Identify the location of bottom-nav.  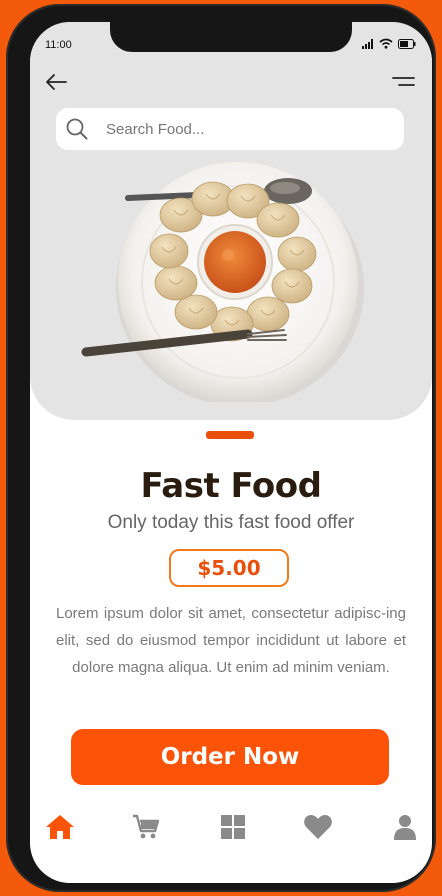
(231, 829).